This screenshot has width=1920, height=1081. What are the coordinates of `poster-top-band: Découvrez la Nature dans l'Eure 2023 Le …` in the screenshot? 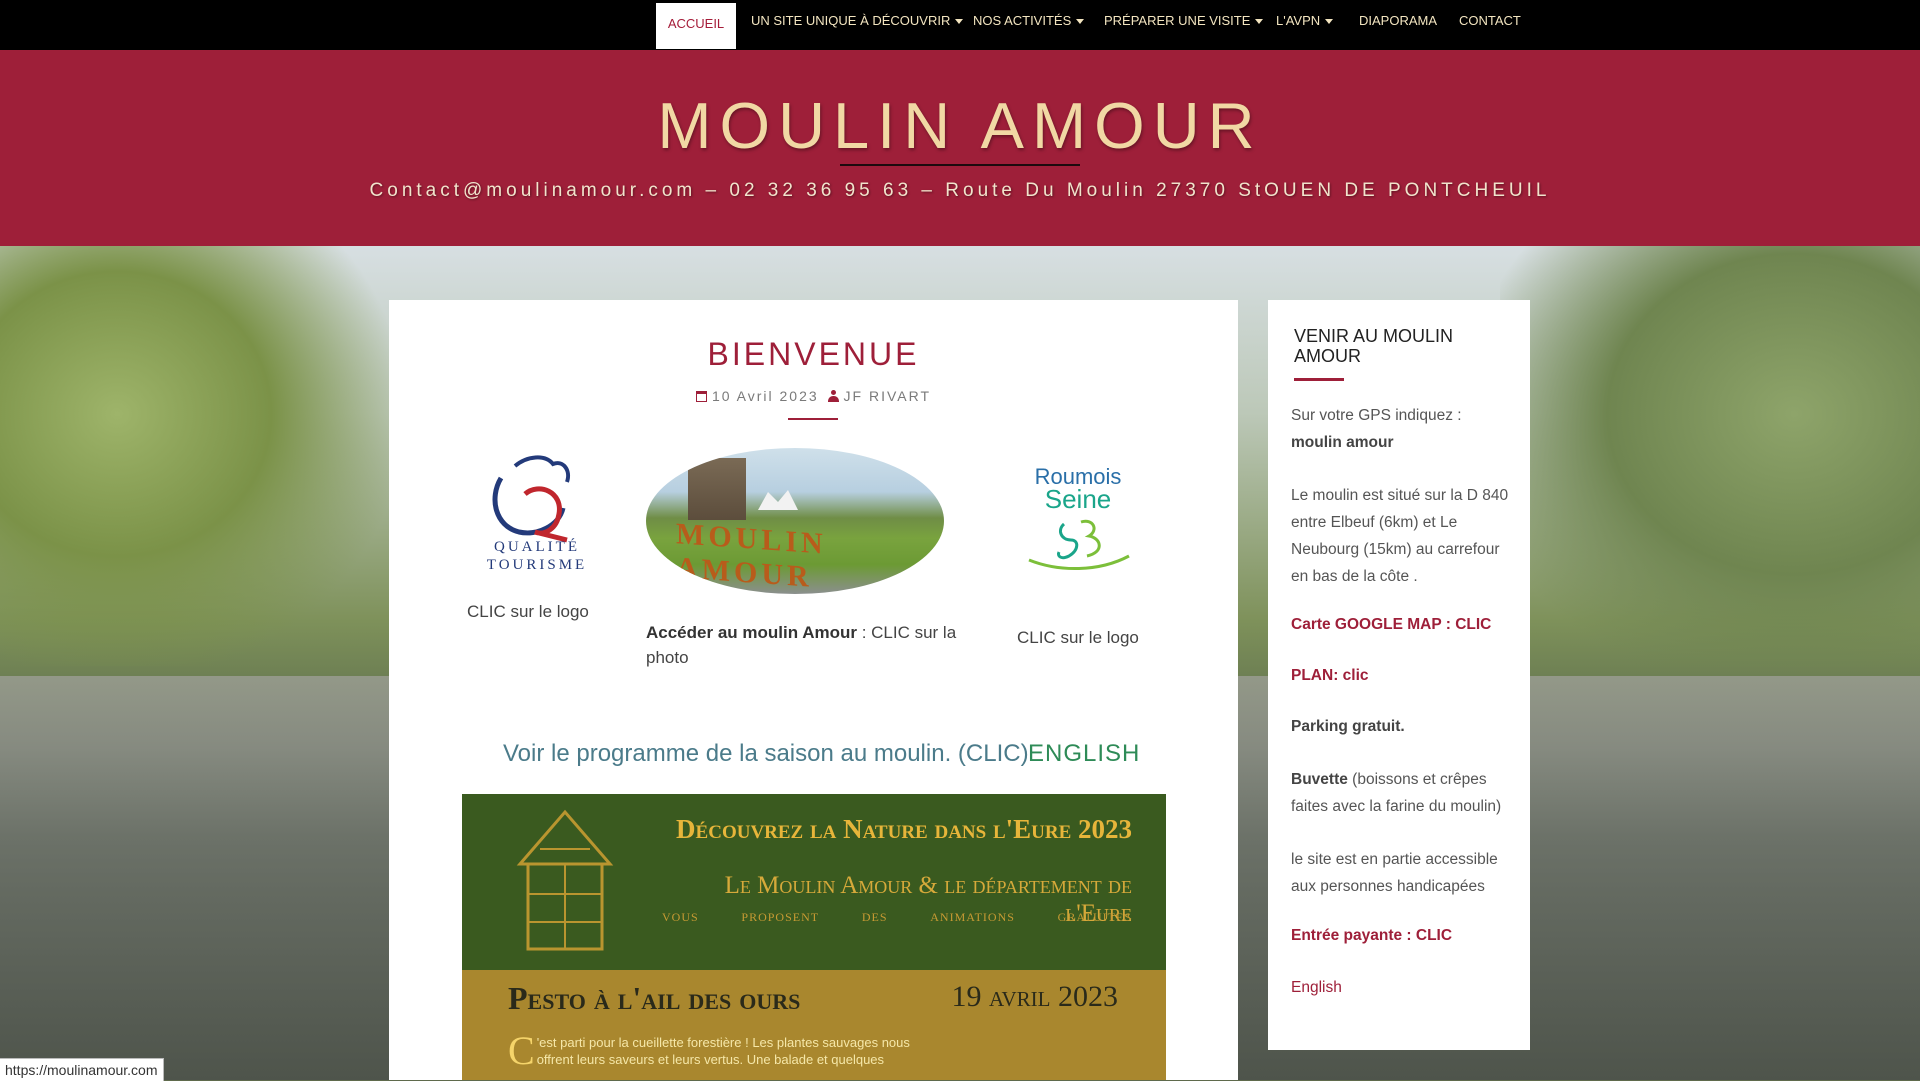 It's located at (814, 882).